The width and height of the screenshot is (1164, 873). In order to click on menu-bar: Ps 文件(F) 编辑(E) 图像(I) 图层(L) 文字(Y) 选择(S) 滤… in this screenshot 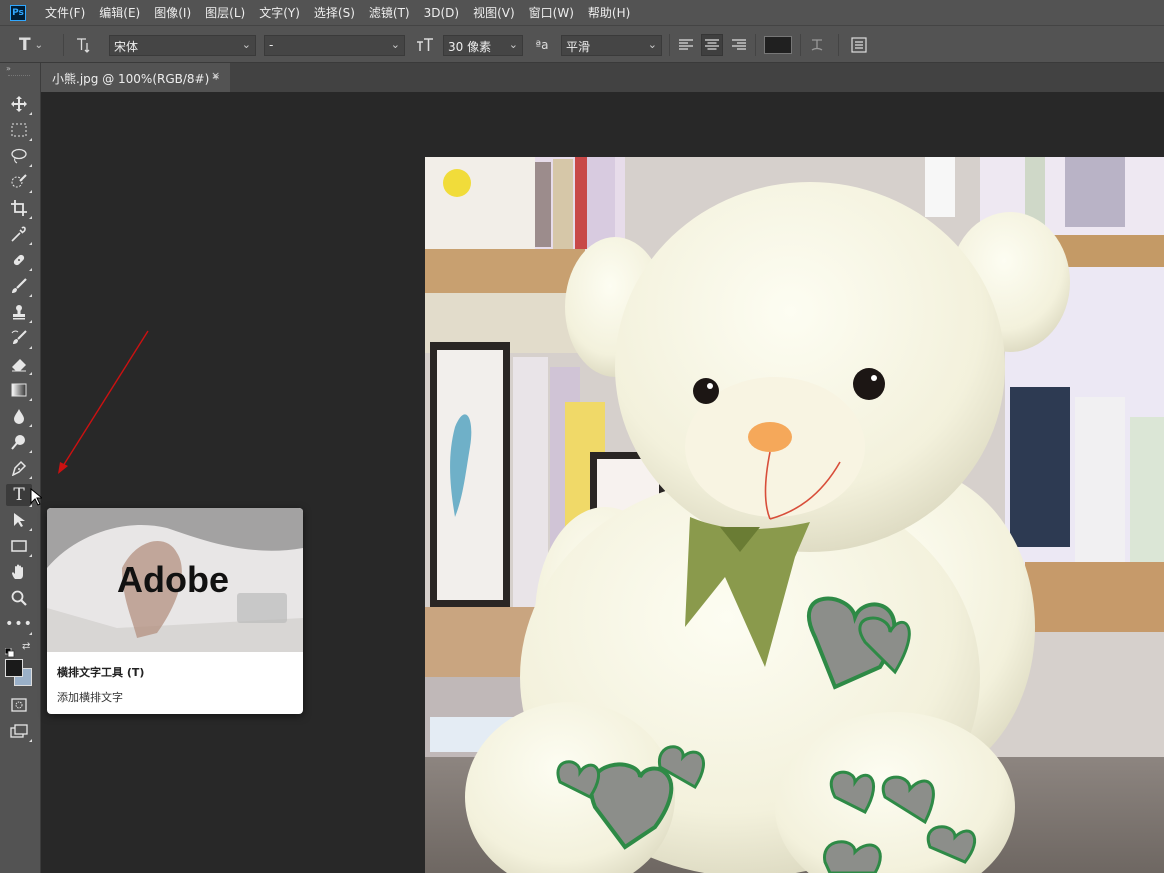, I will do `click(582, 12)`.